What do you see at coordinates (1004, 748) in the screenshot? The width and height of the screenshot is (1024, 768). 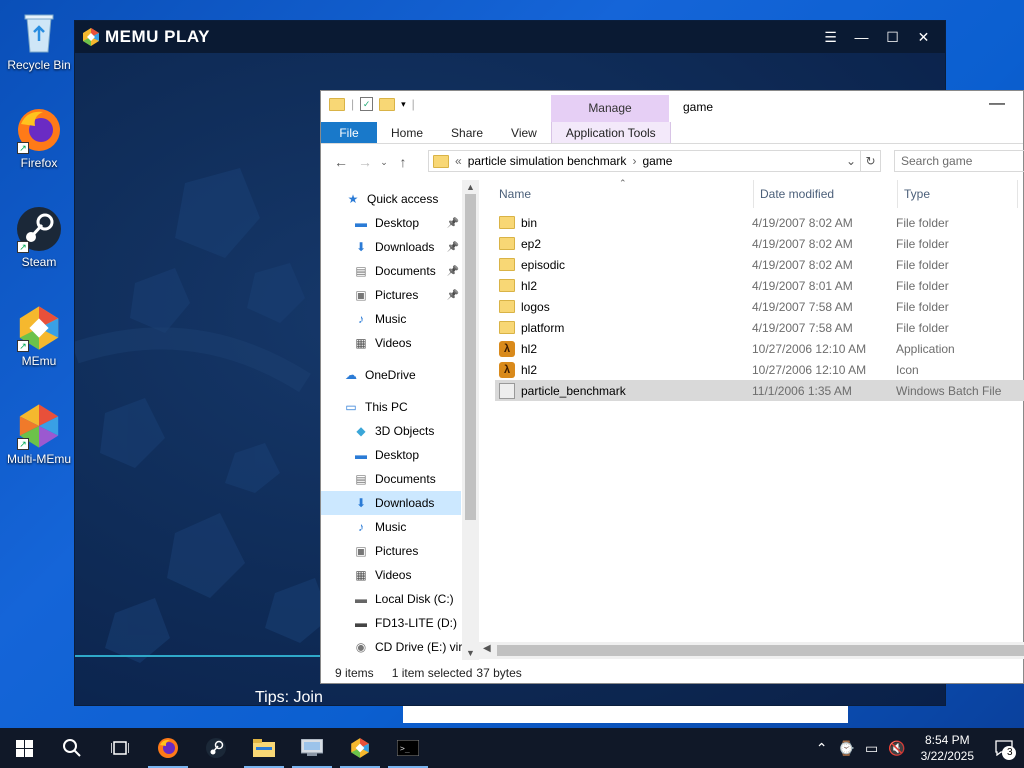 I see `notification-center-button: 3` at bounding box center [1004, 748].